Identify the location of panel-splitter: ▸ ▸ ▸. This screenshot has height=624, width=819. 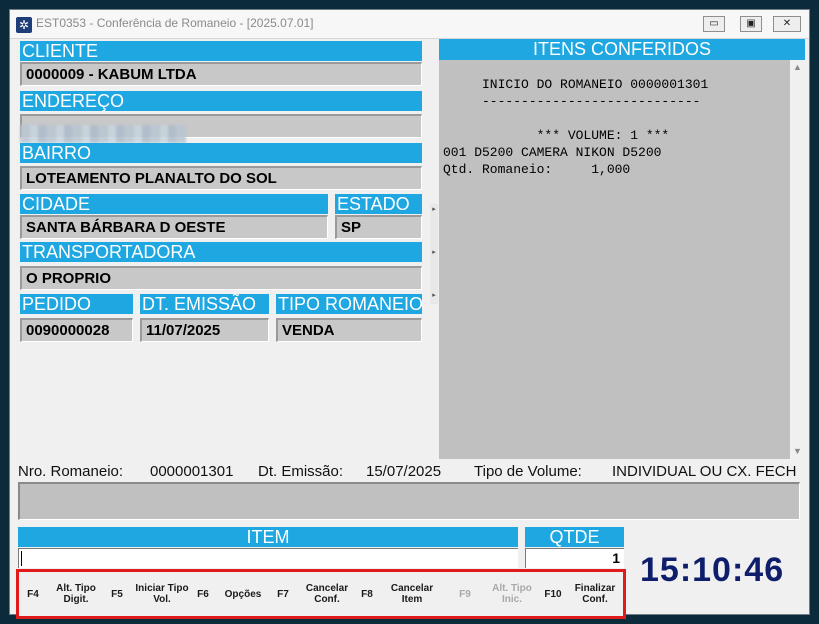
(434, 254).